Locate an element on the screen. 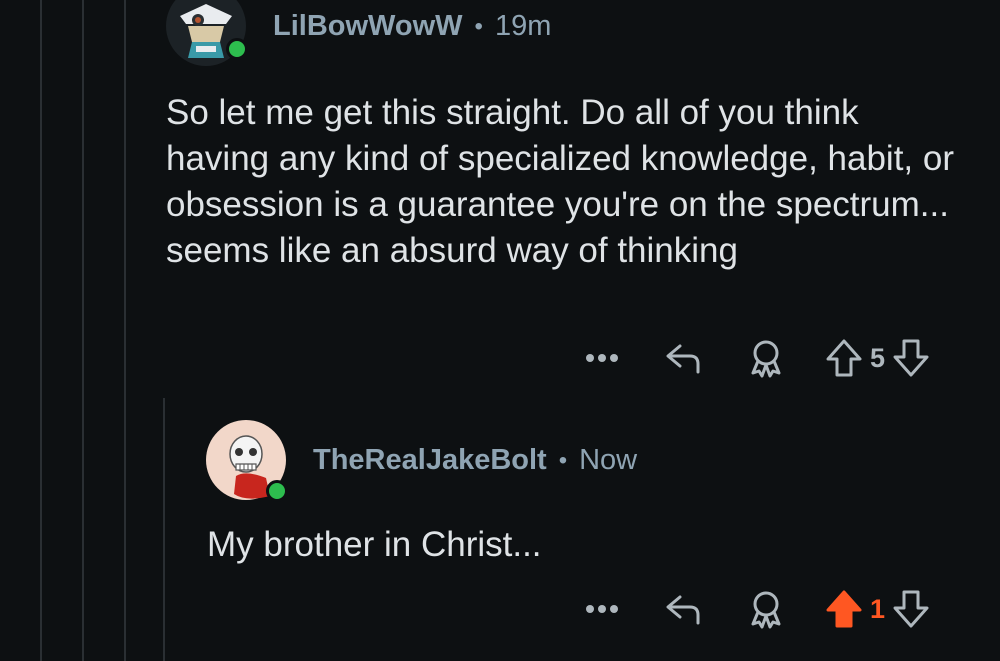 The image size is (1000, 661). comment-meta: LilBowWowW • 19m is located at coordinates (412, 26).